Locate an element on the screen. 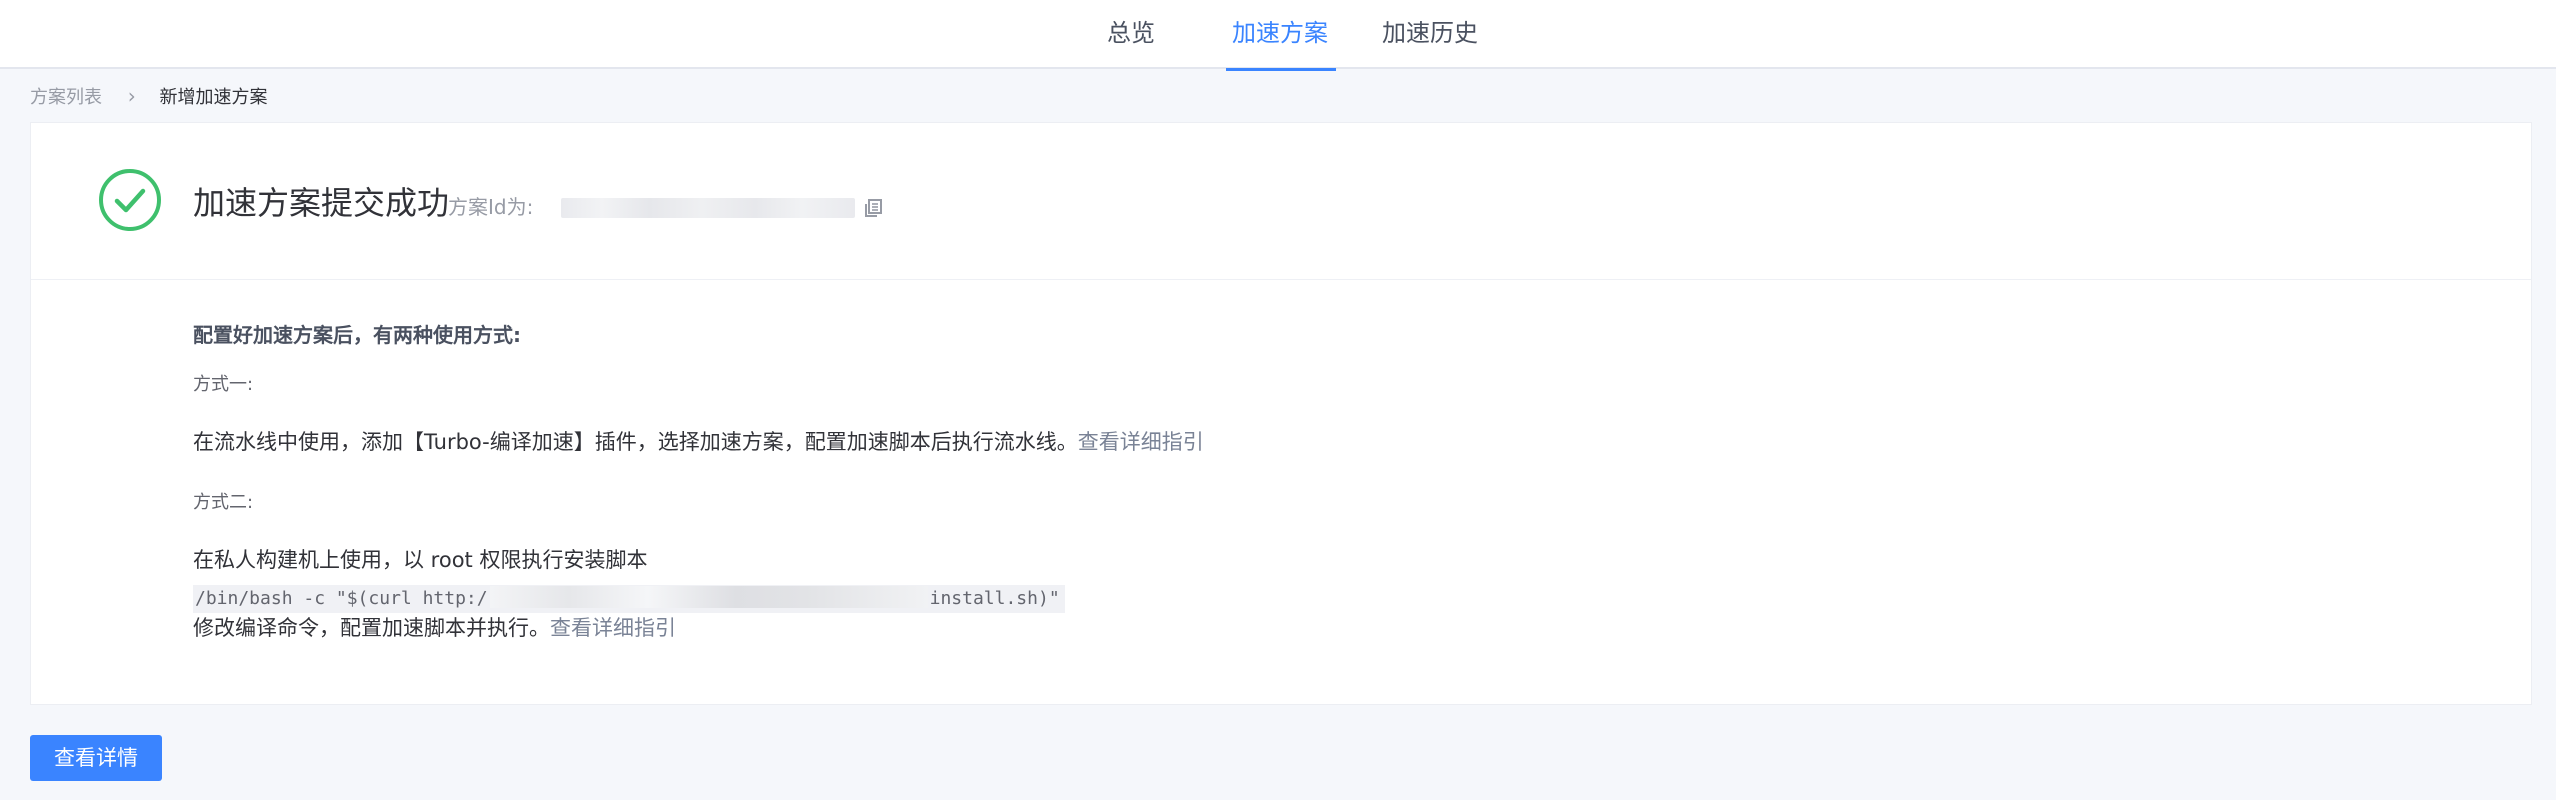 The height and width of the screenshot is (800, 2556). check-circle-icon is located at coordinates (130, 200).